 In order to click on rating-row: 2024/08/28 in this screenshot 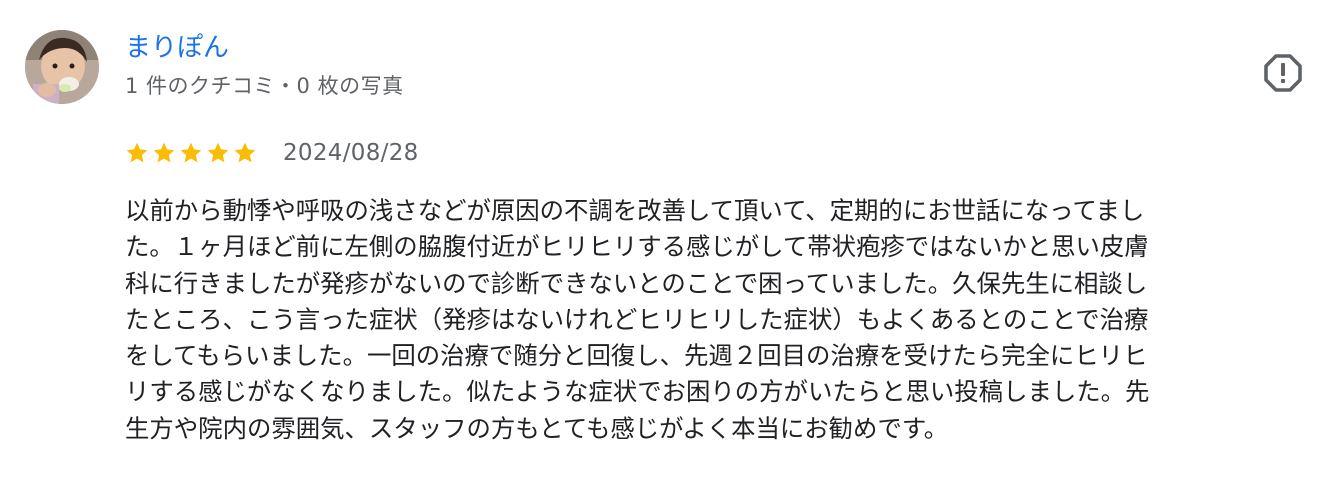, I will do `click(272, 153)`.